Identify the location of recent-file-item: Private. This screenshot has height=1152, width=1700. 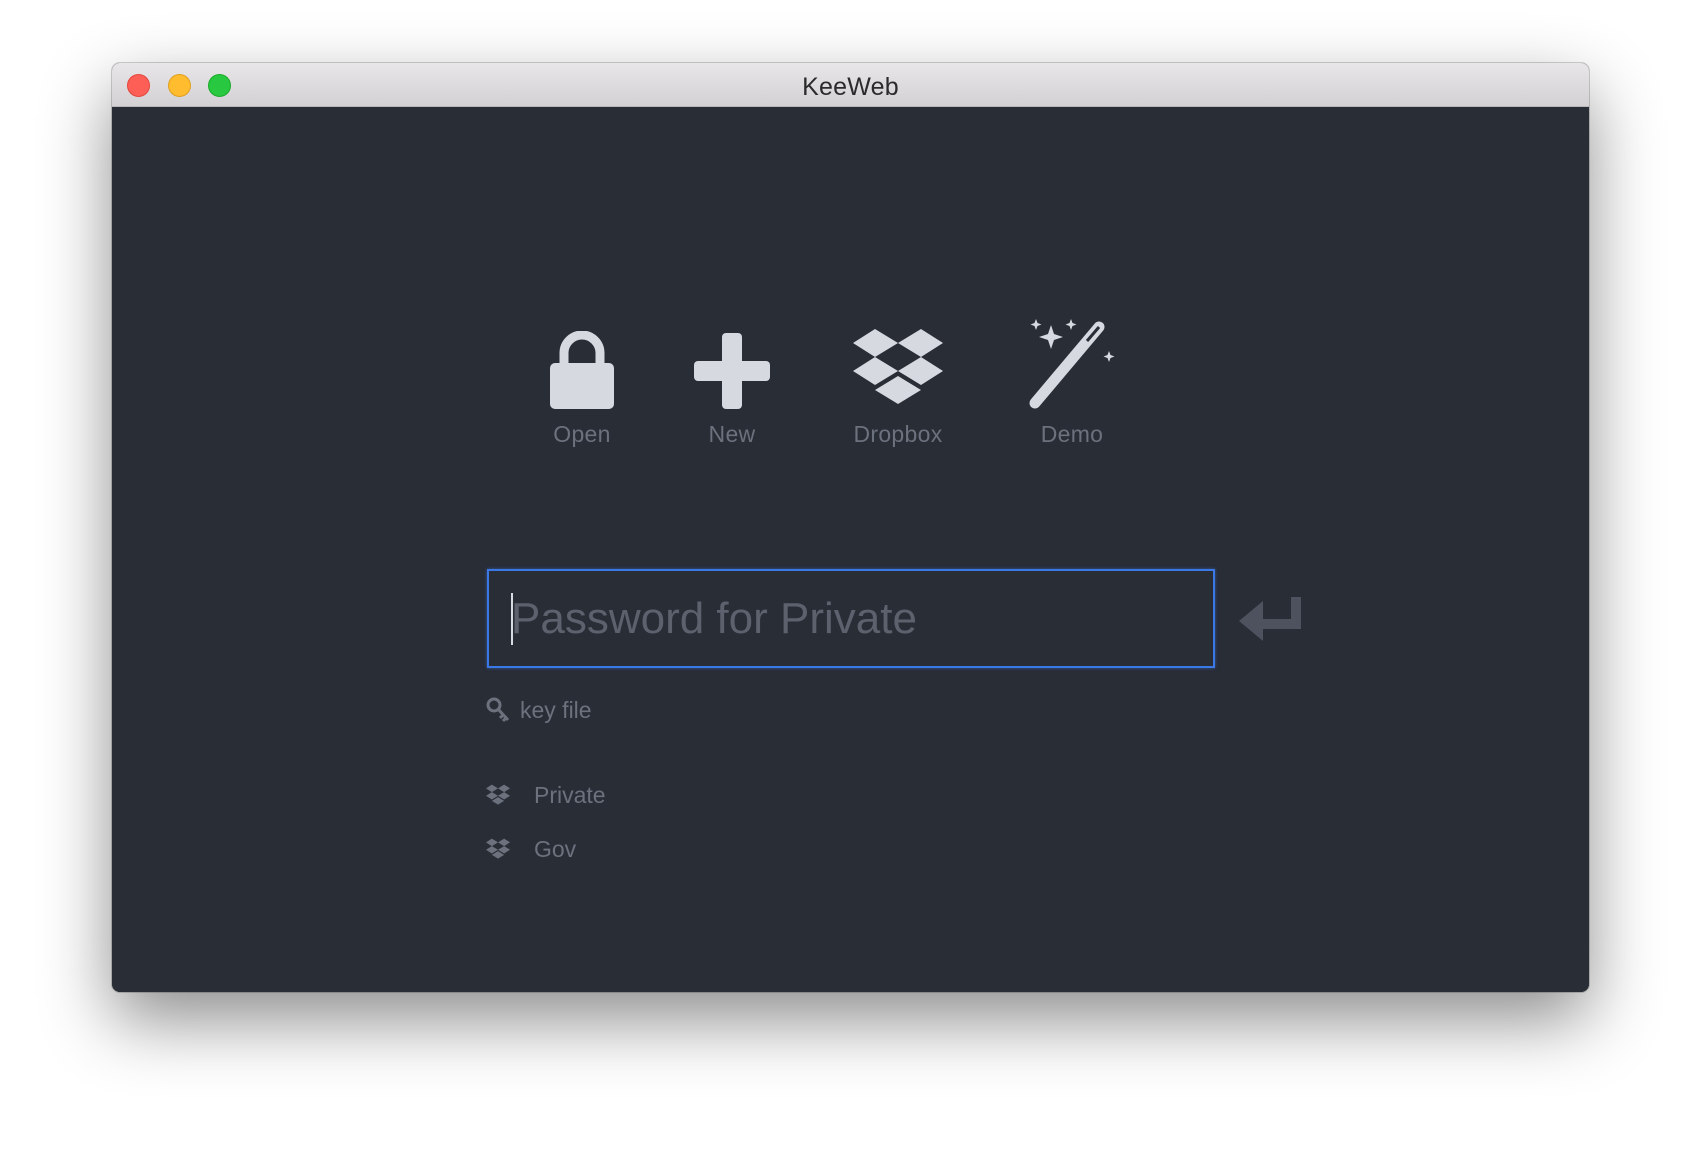
(546, 795).